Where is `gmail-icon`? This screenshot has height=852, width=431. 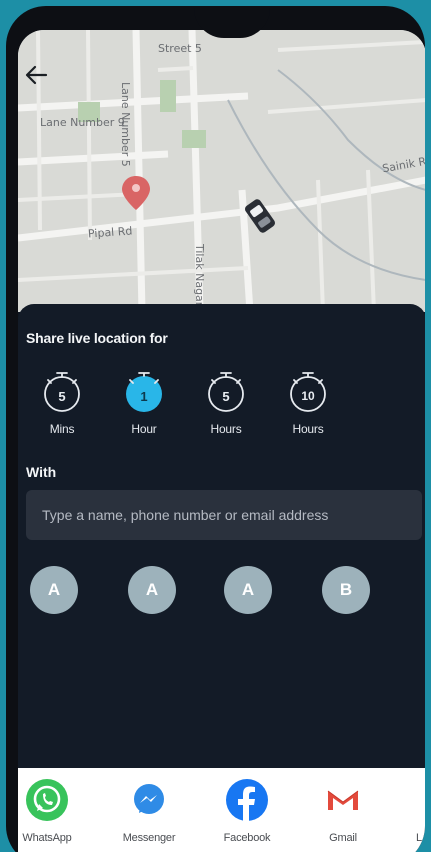 gmail-icon is located at coordinates (343, 800).